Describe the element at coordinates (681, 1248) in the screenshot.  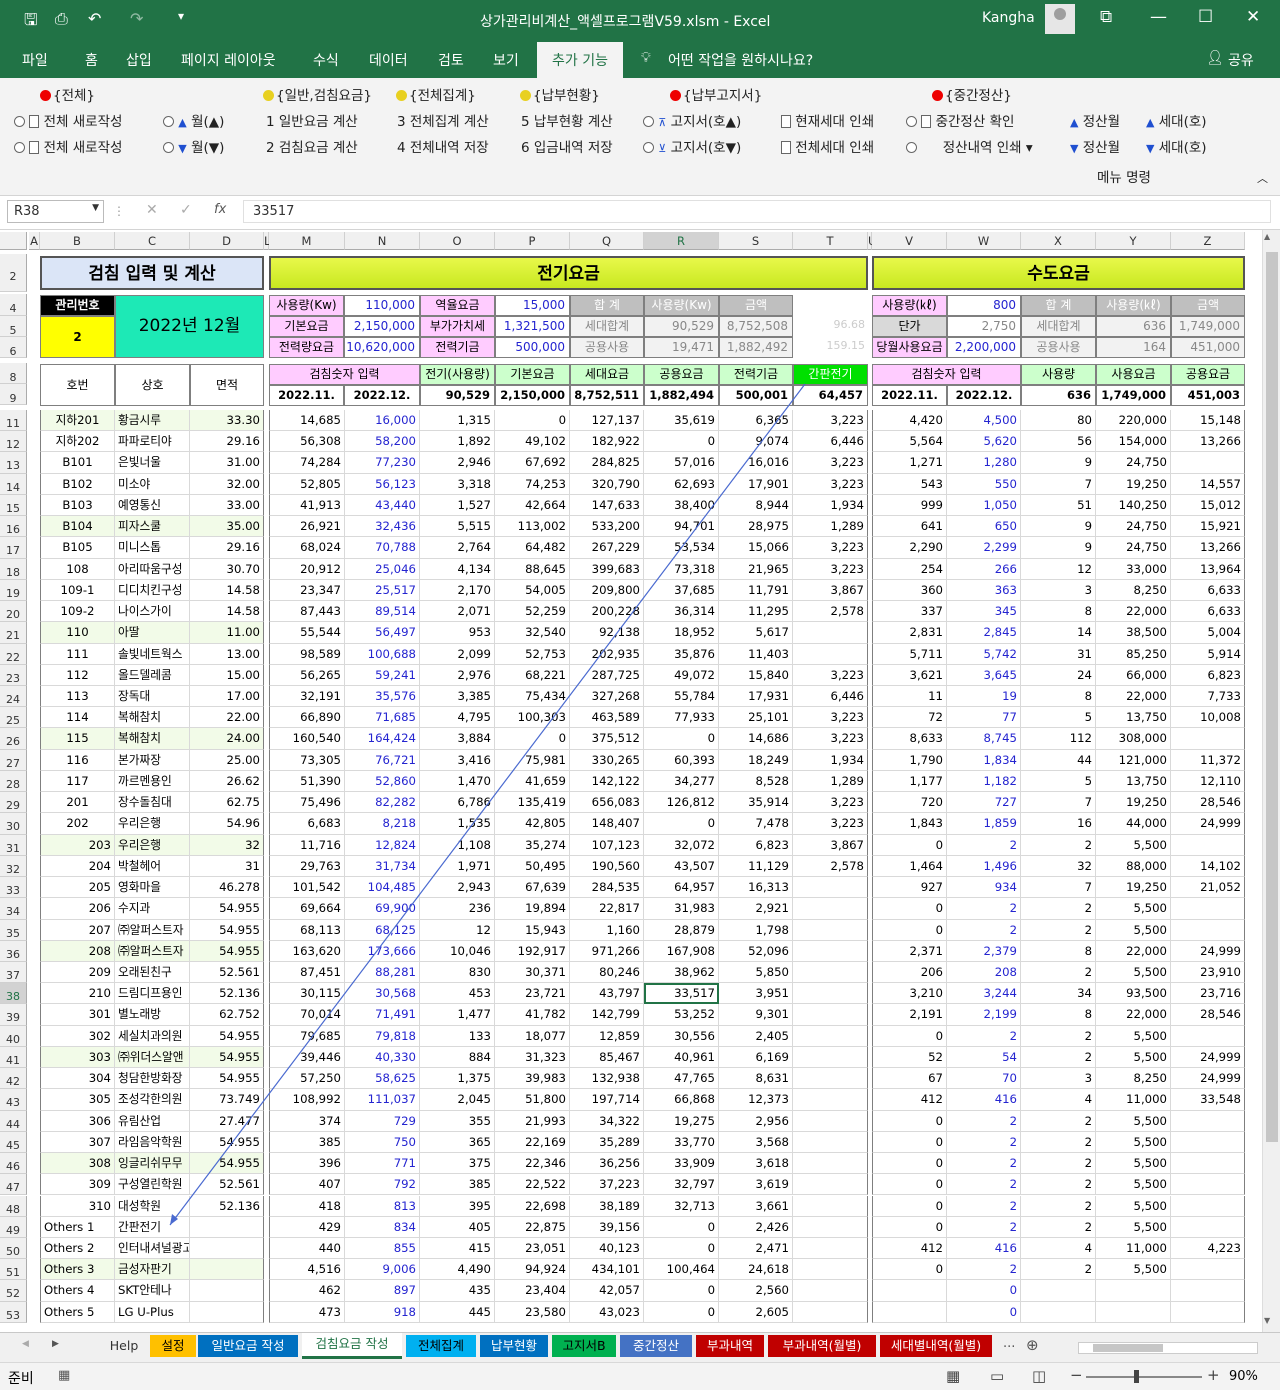
I see `cell-R50: 0` at that location.